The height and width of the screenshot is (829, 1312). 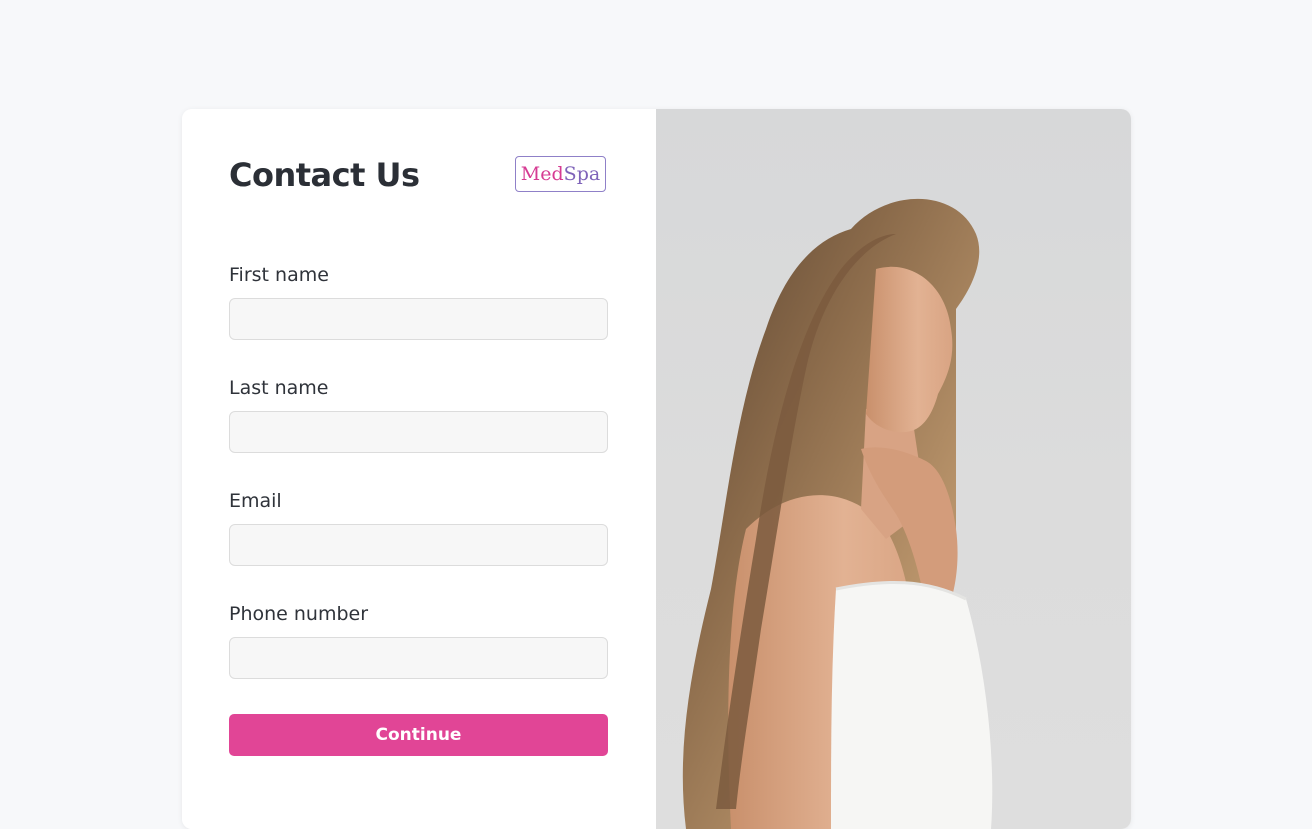 What do you see at coordinates (418, 432) in the screenshot?
I see `last-name-input` at bounding box center [418, 432].